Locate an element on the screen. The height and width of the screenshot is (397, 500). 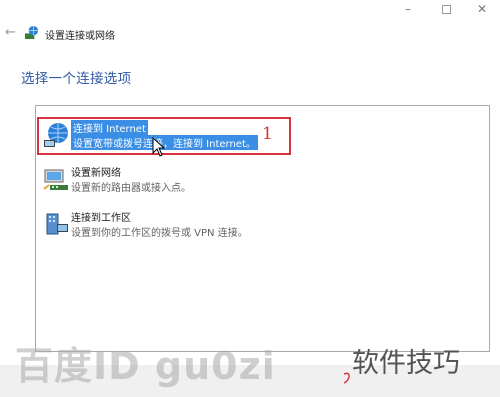
brand-text: 软件技巧 is located at coordinates (406, 363).